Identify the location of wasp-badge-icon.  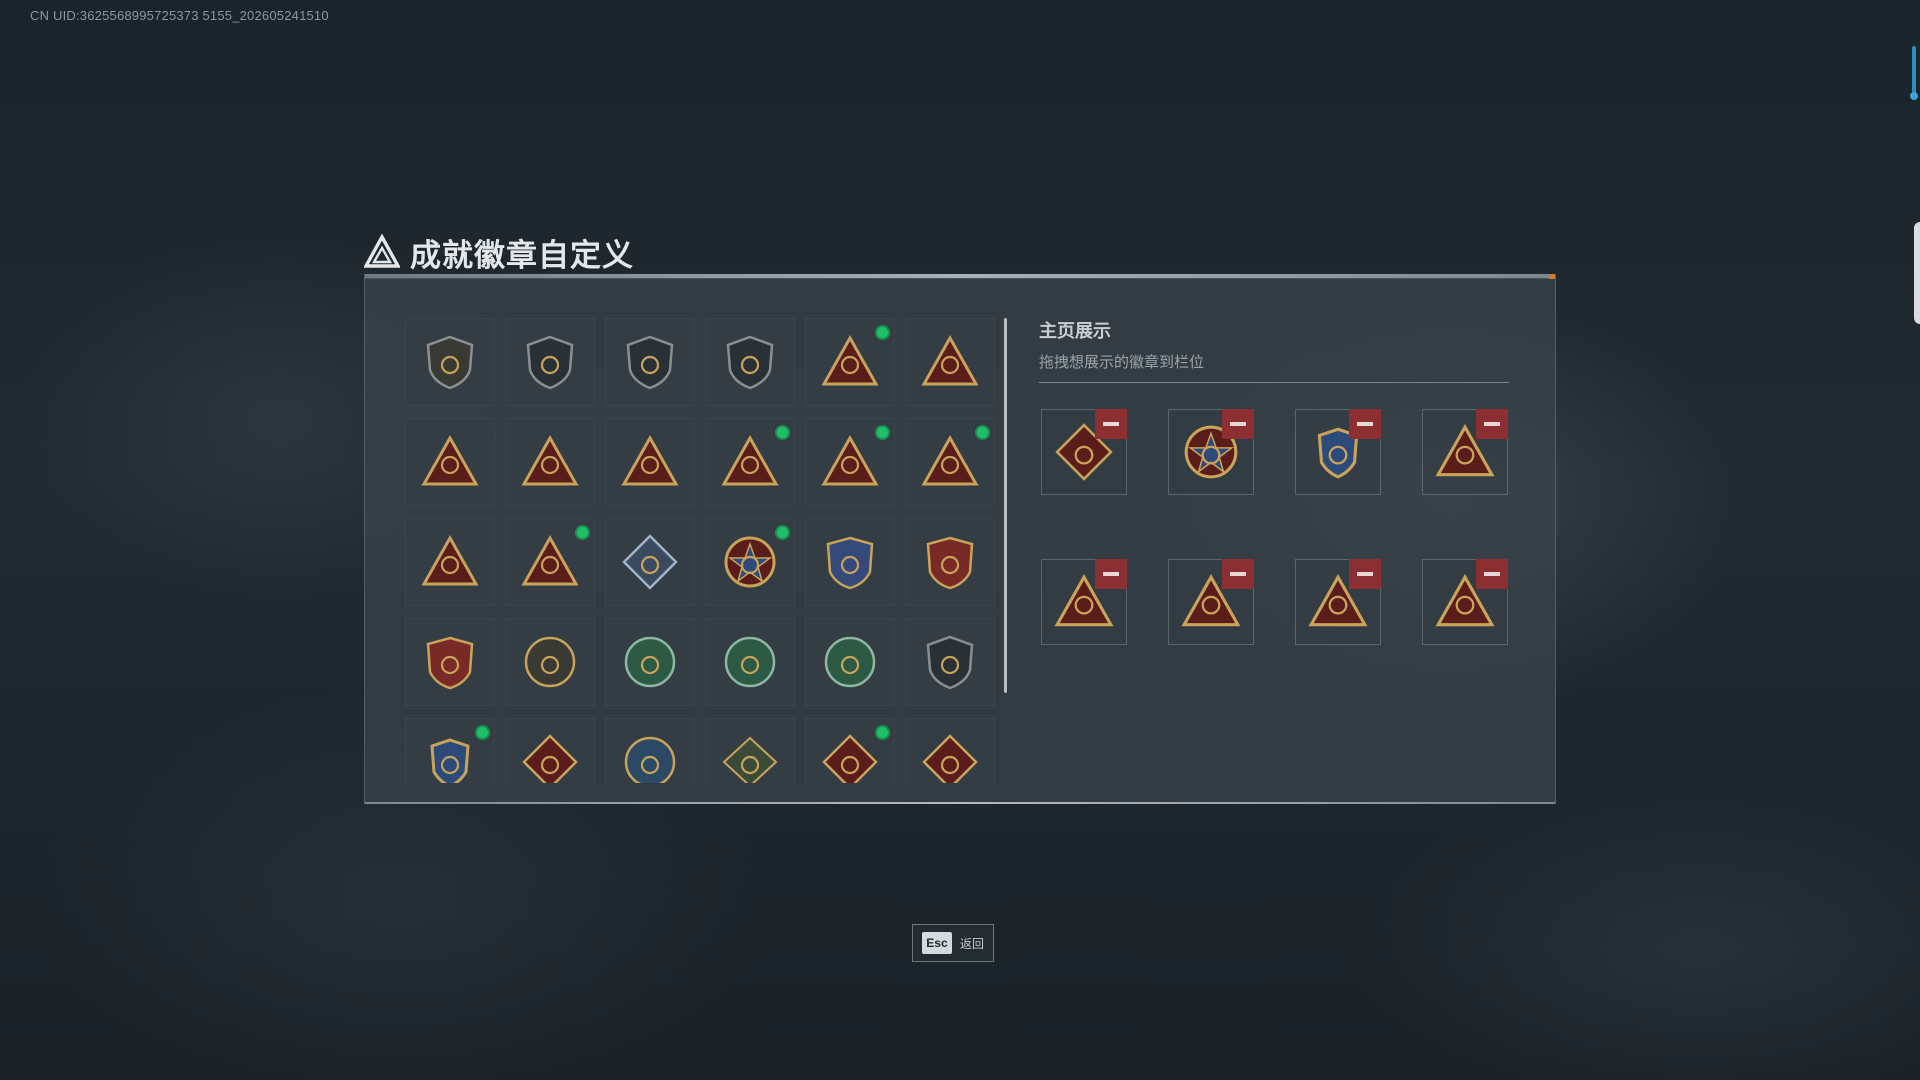
(750, 759).